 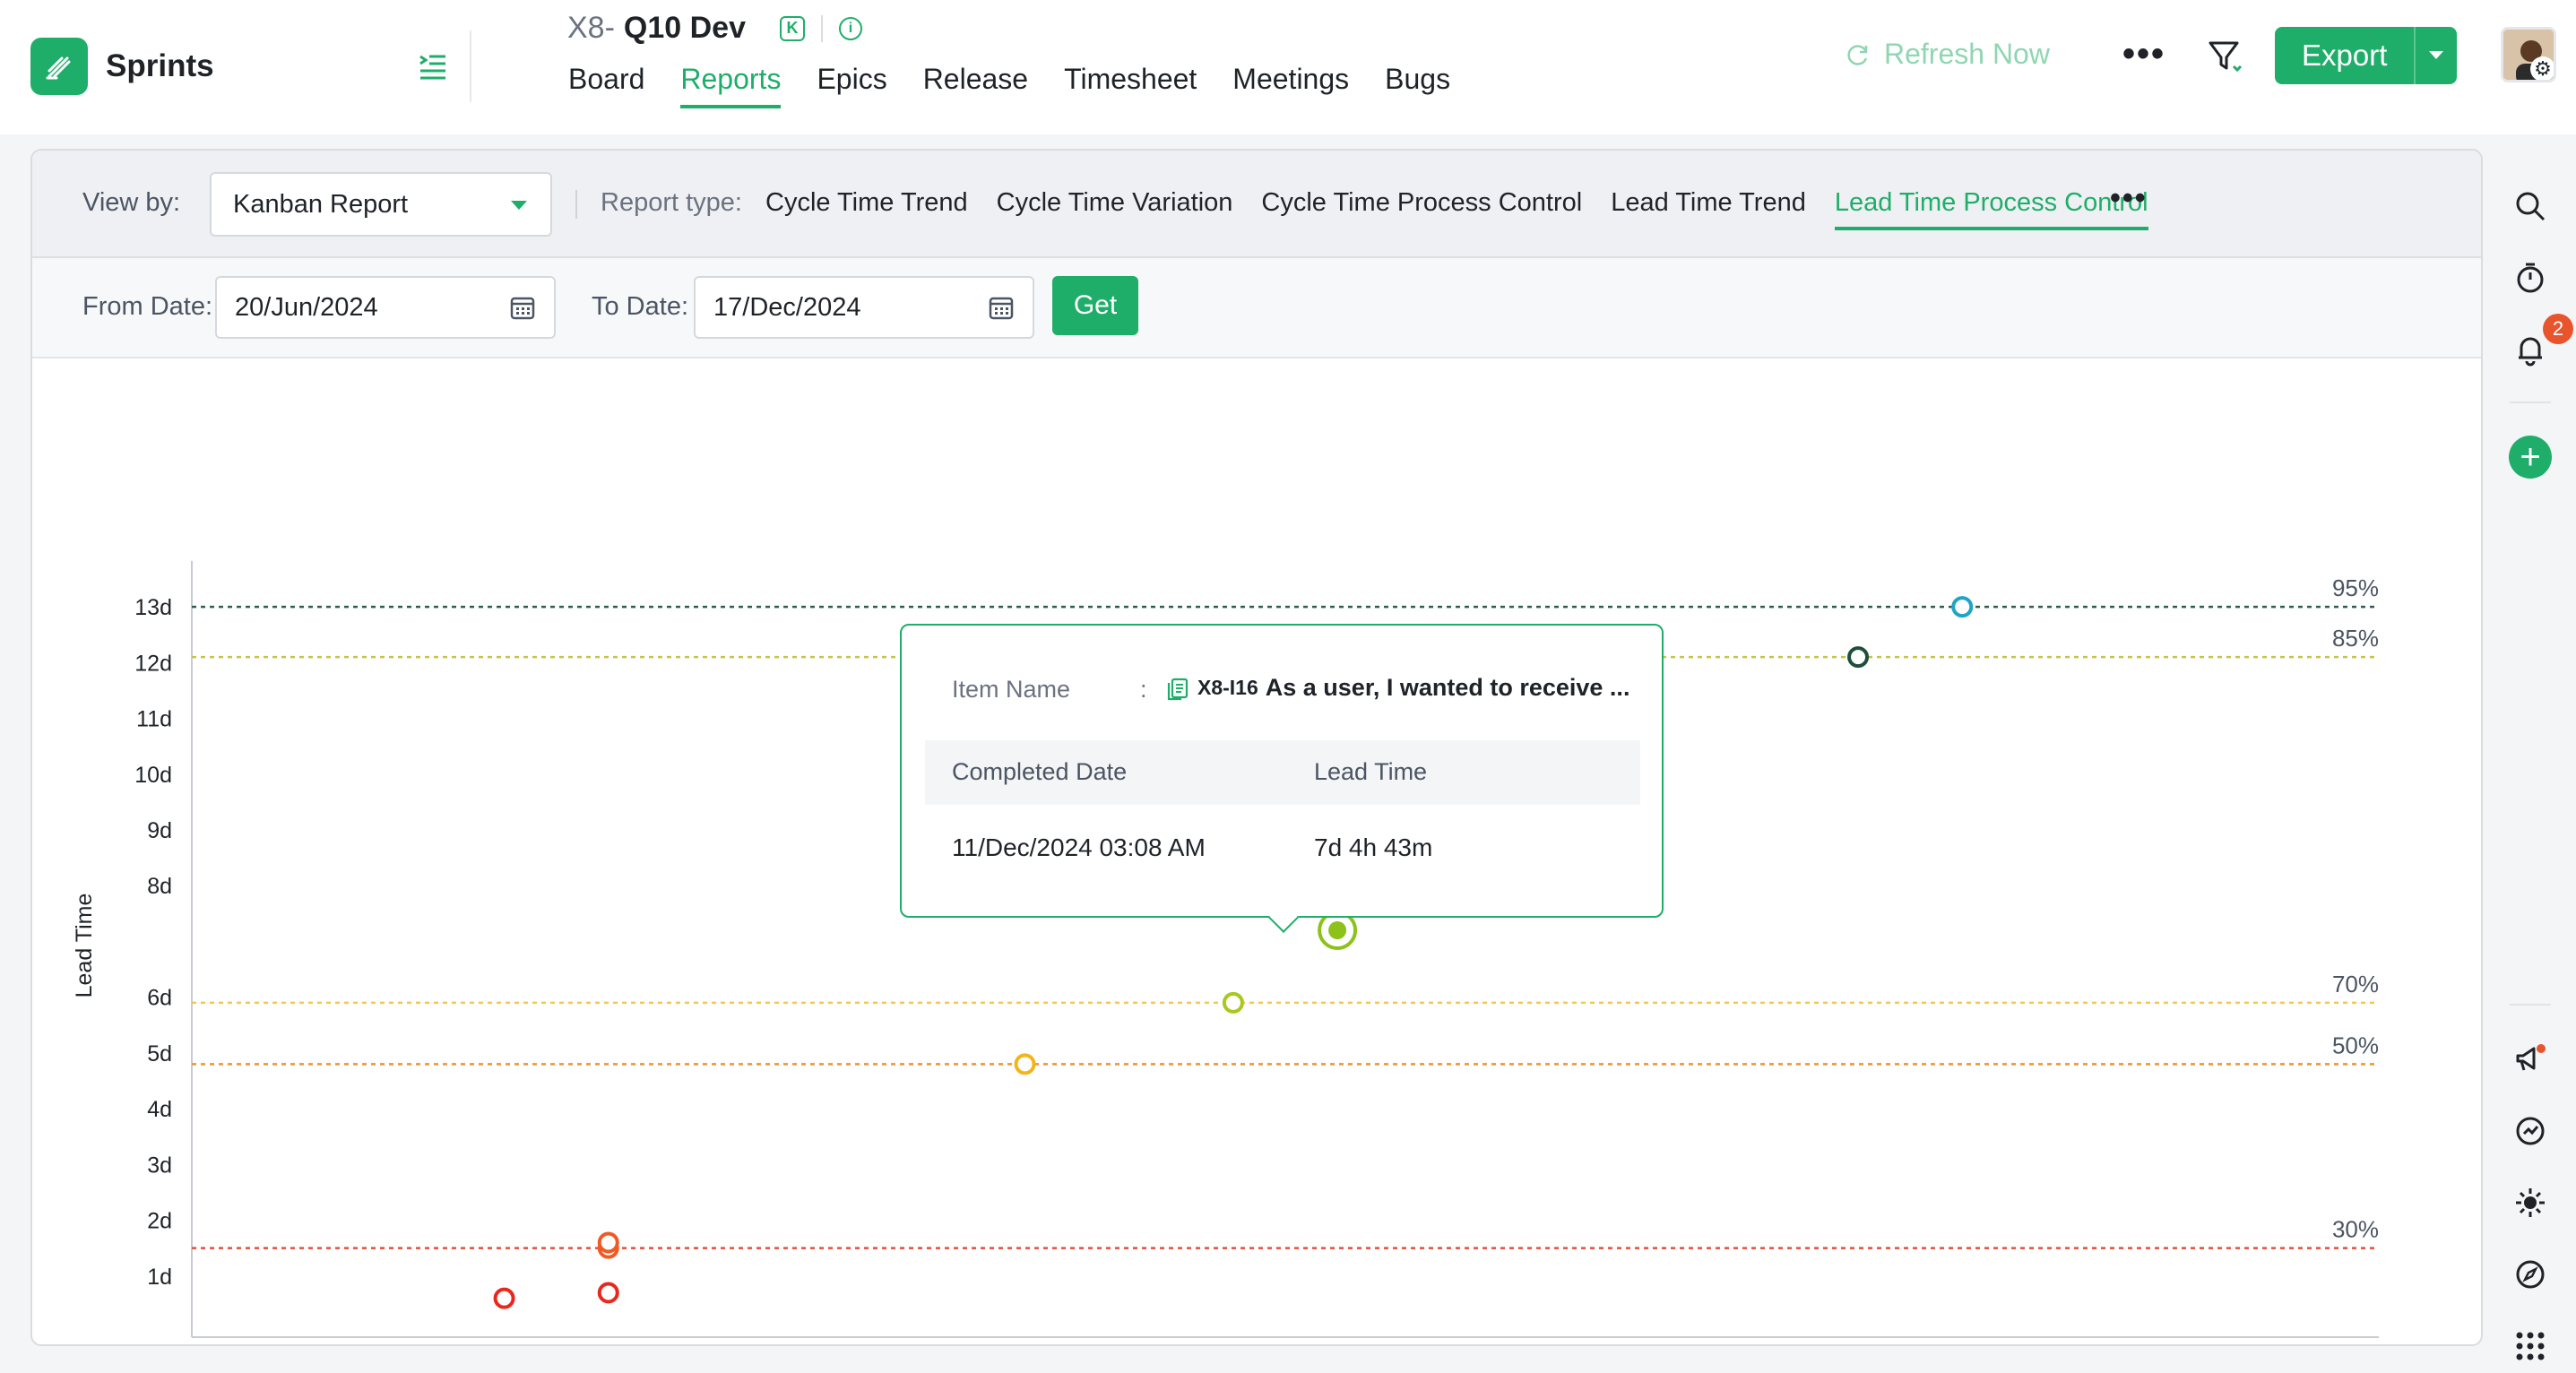 What do you see at coordinates (385, 307) in the screenshot?
I see `from-date-input: 20/Jun/2024` at bounding box center [385, 307].